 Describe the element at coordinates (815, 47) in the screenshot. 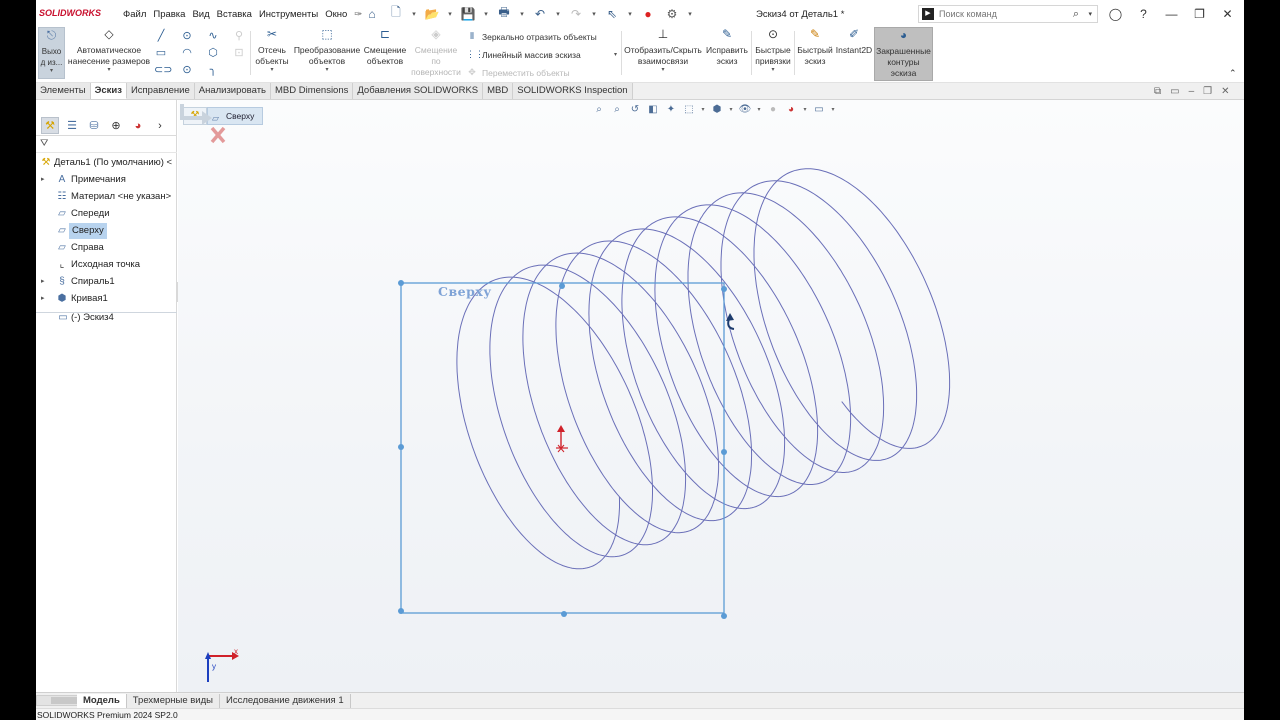

I see `rapid-sketch-button: ✎ Быстрый эскиз` at that location.